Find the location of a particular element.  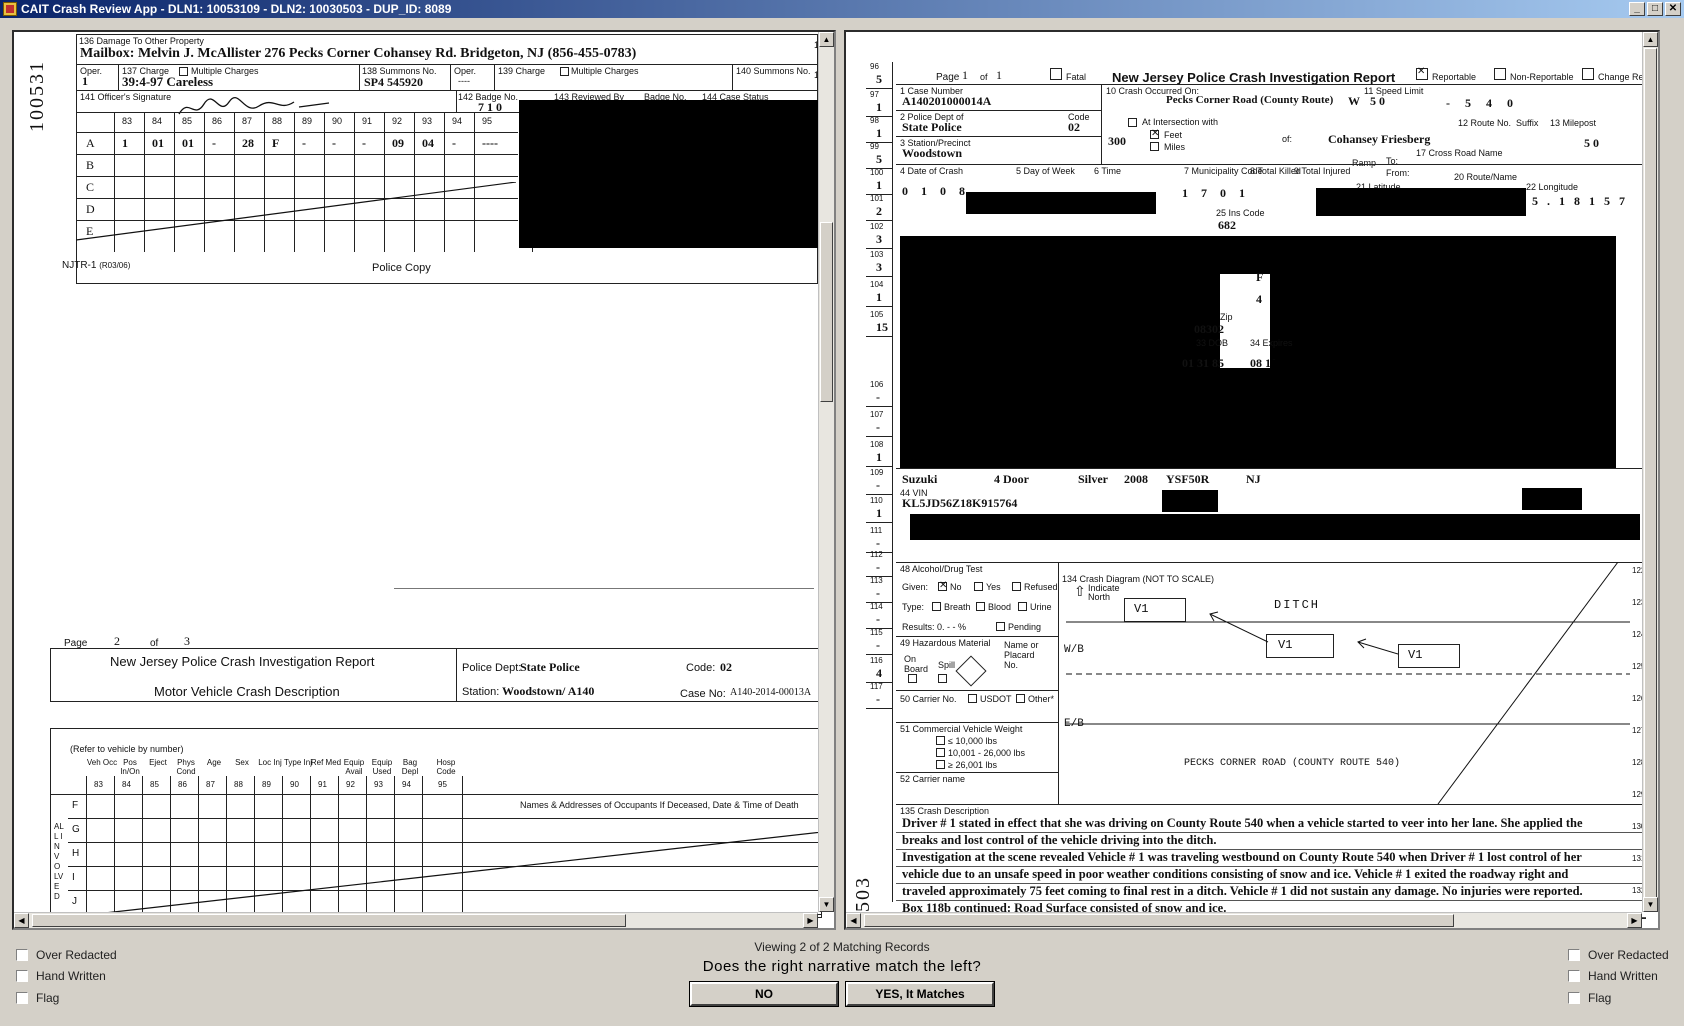

cross-out-line is located at coordinates (296, 211).